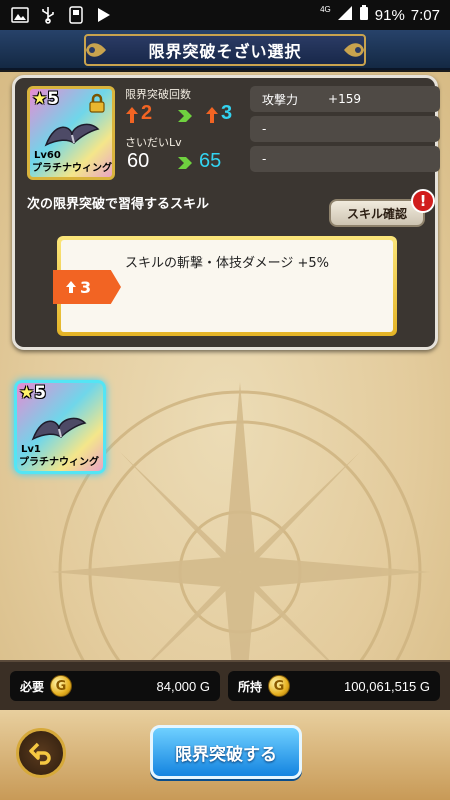  Describe the element at coordinates (345, 15) in the screenshot. I see `signal-icon` at that location.